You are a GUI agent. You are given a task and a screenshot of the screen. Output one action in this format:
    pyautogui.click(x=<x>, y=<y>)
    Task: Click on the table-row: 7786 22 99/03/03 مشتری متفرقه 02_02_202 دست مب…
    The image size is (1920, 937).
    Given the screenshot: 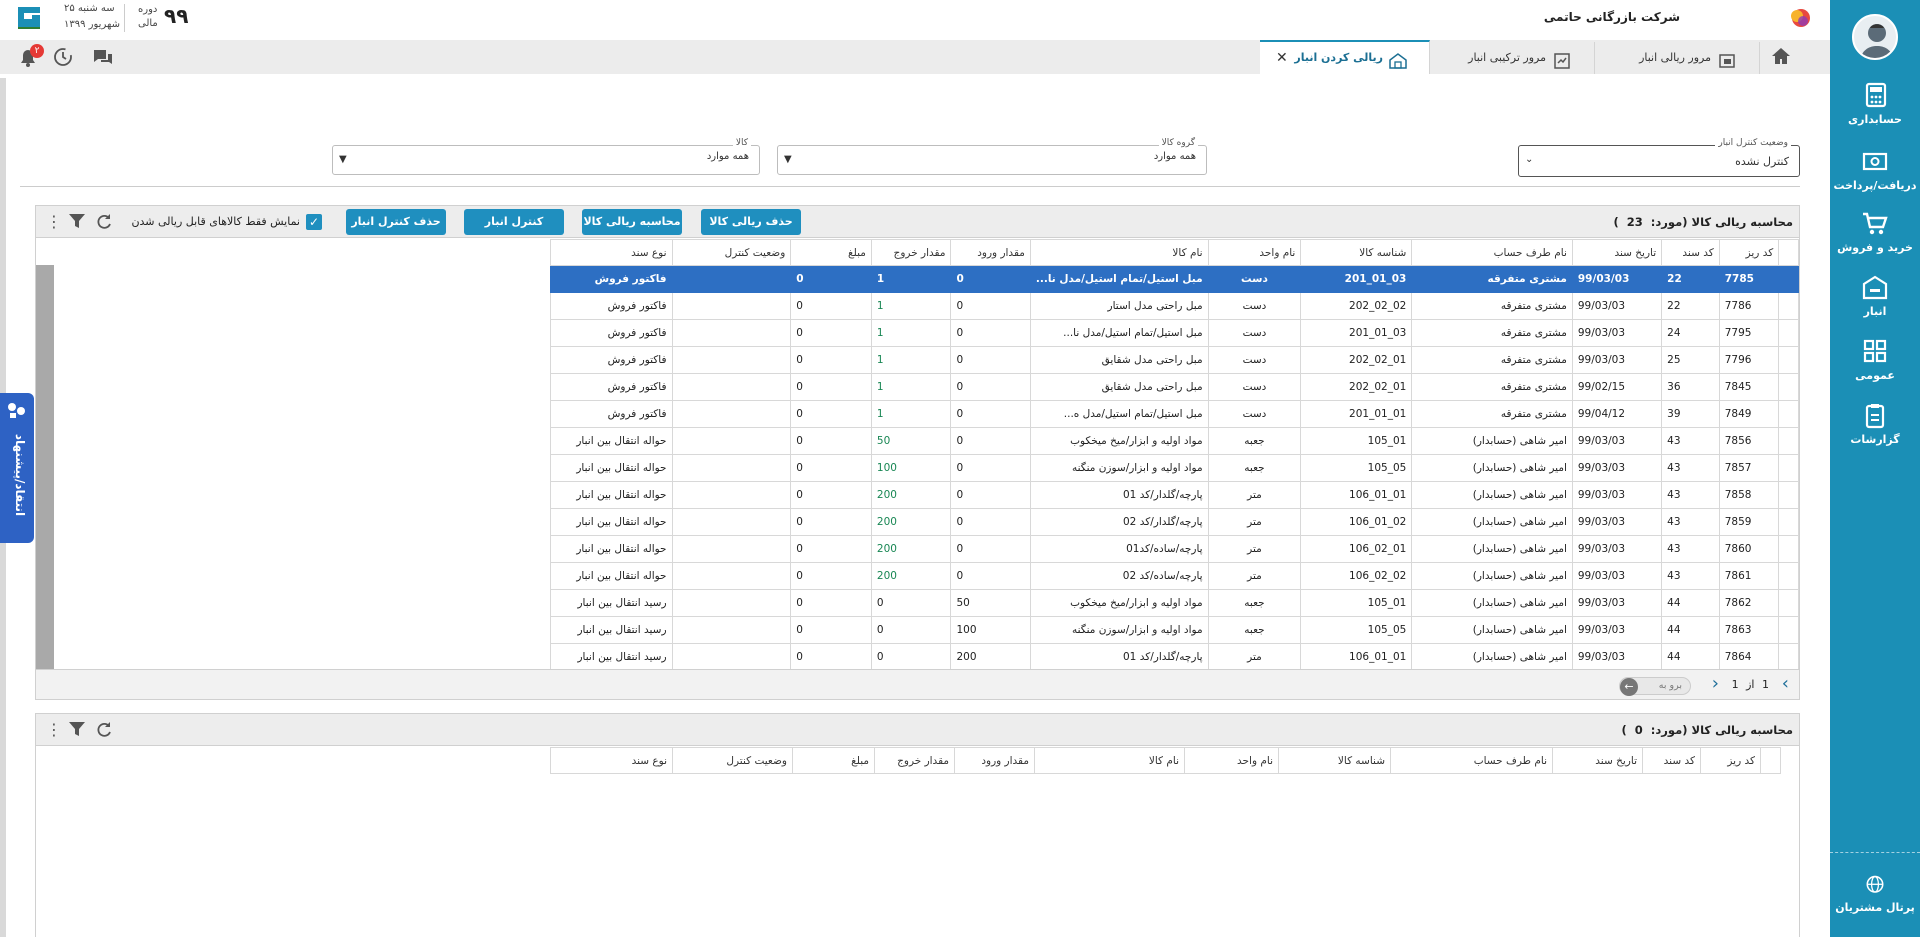 What is the action you would take?
    pyautogui.click(x=1174, y=306)
    